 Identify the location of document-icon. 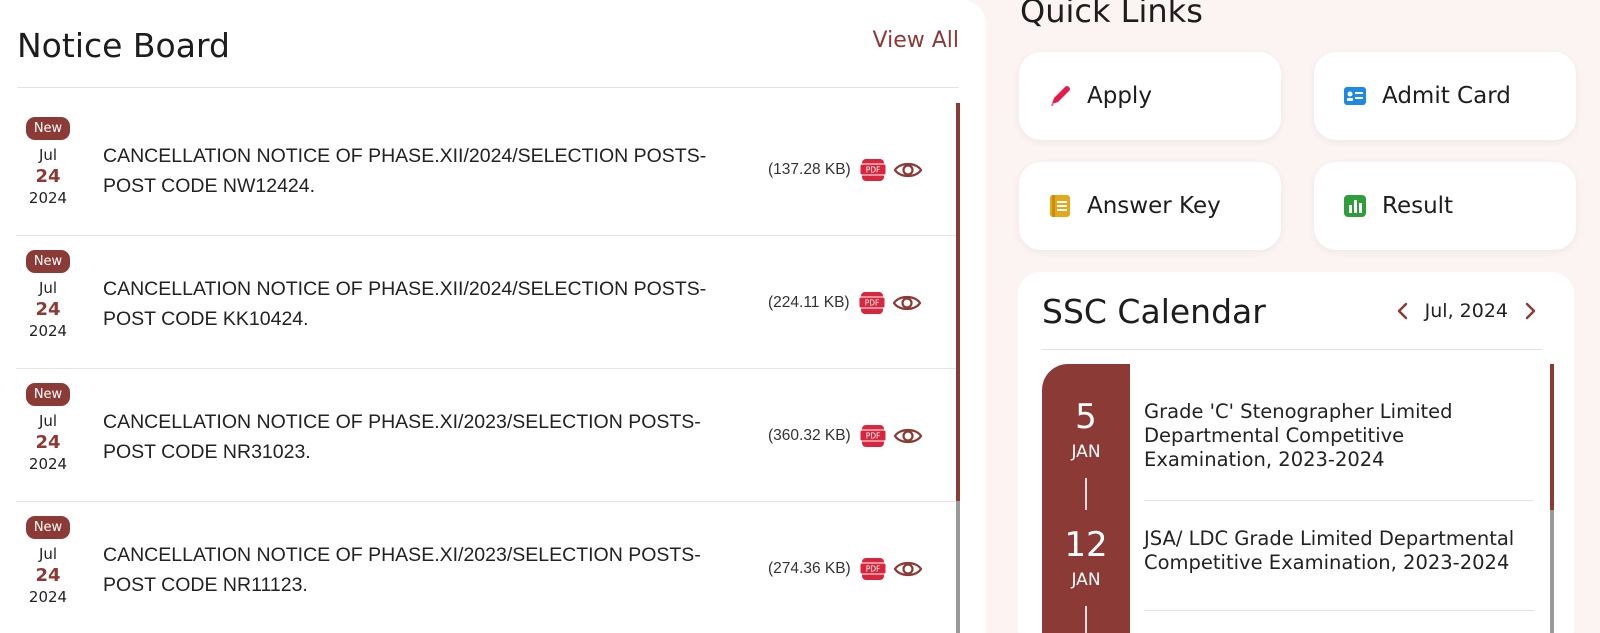
(1060, 206).